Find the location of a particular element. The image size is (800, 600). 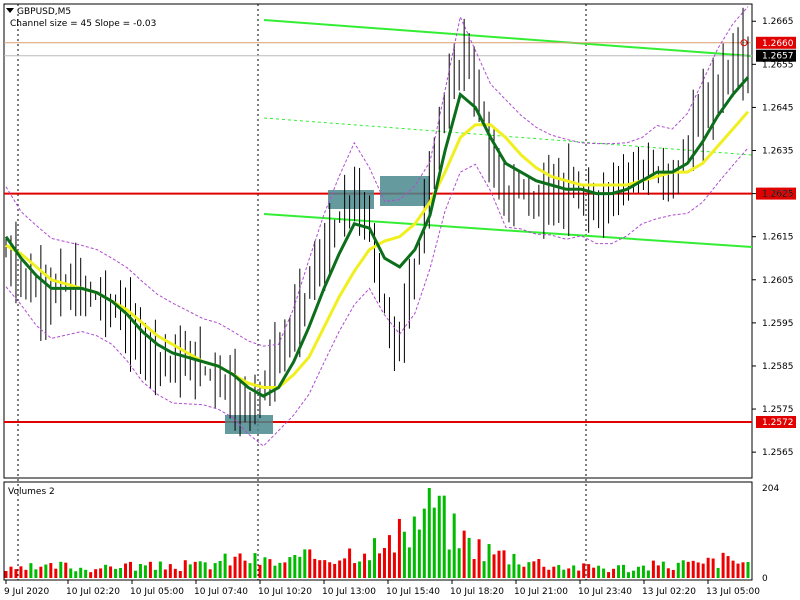

indicator-label: Channel size = 45 Slope = -0.03 is located at coordinates (83, 24).